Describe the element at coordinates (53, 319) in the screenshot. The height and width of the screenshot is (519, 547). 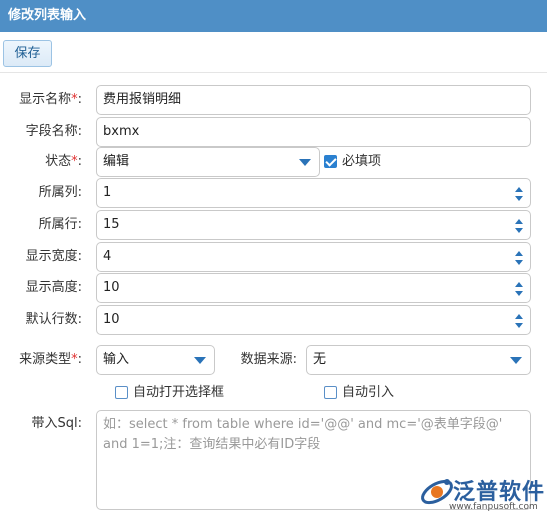
I see `default-rows-label: 默认行数:` at that location.